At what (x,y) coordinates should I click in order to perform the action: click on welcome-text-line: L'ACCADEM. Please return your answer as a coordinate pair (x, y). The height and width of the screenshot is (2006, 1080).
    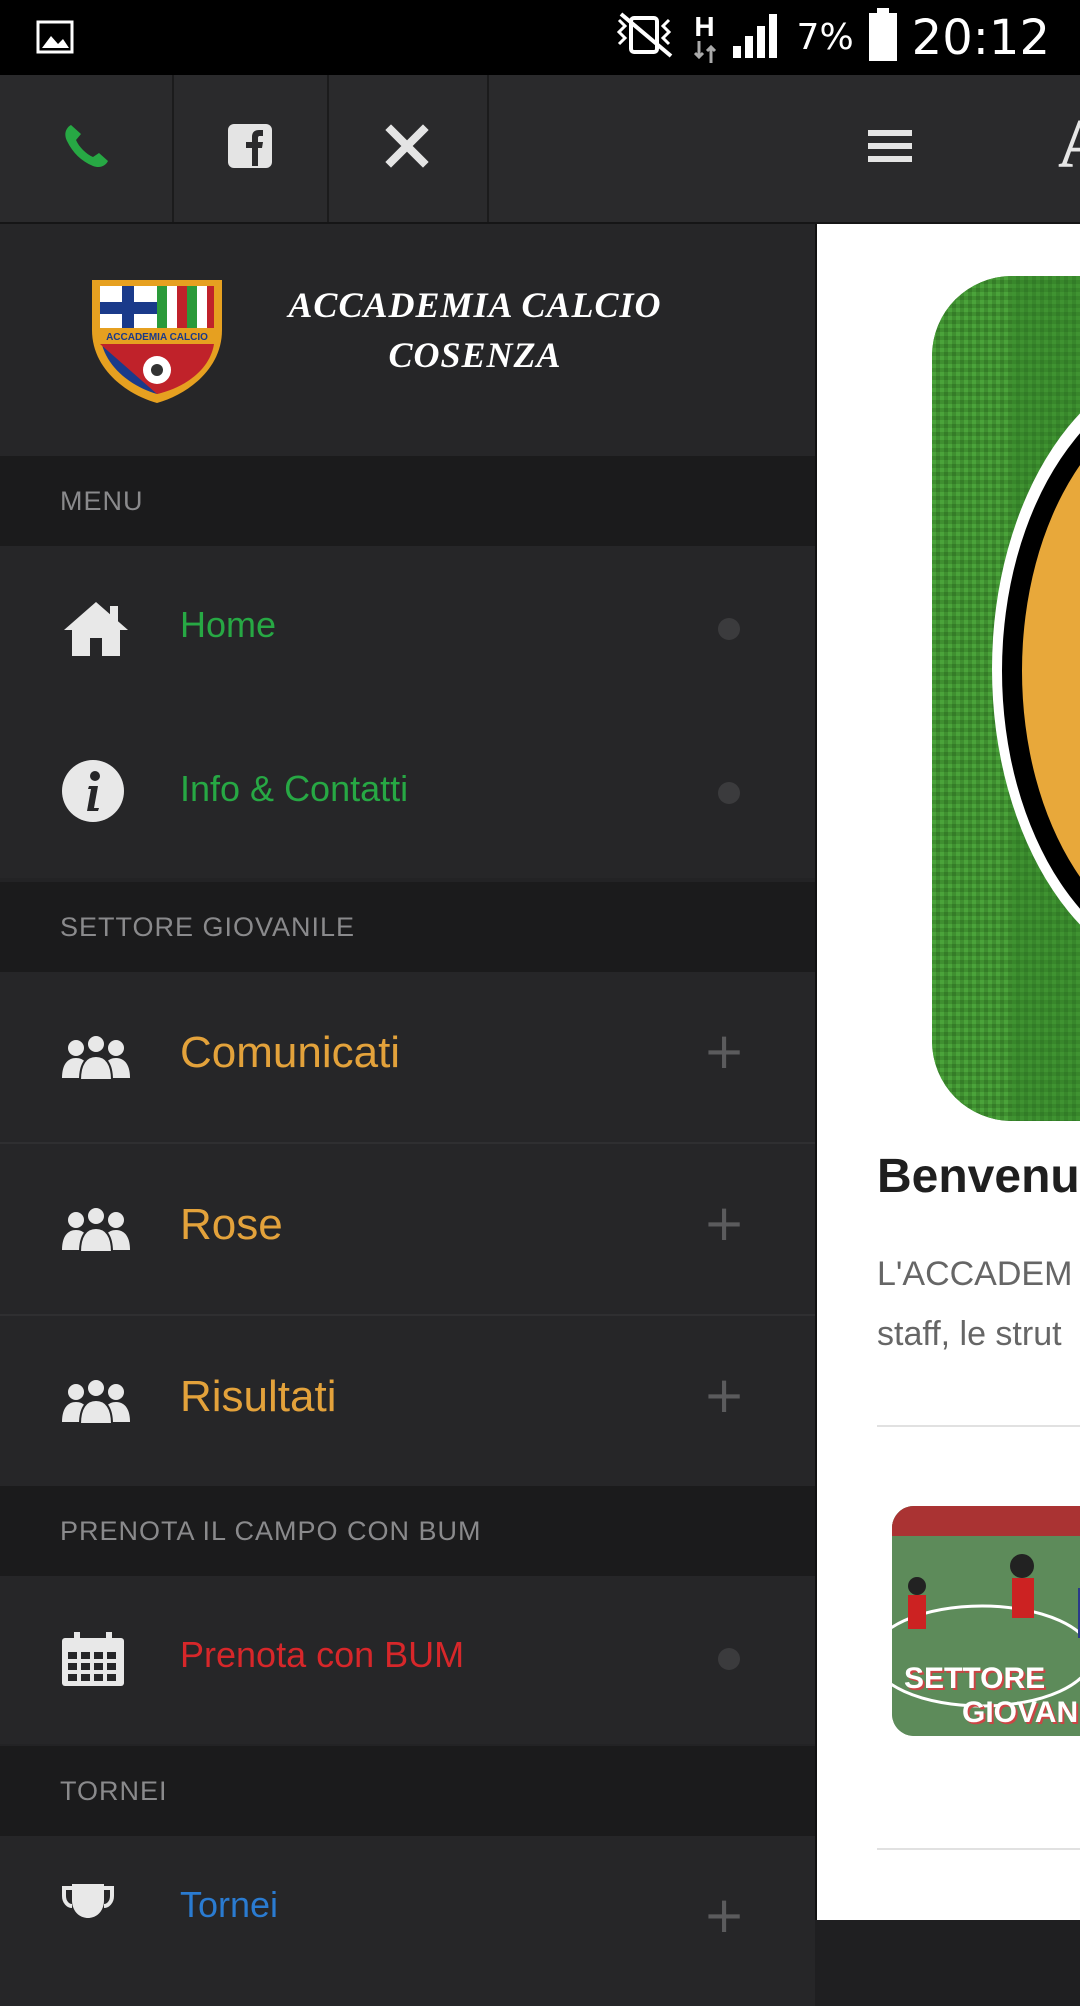
    Looking at the image, I should click on (975, 1274).